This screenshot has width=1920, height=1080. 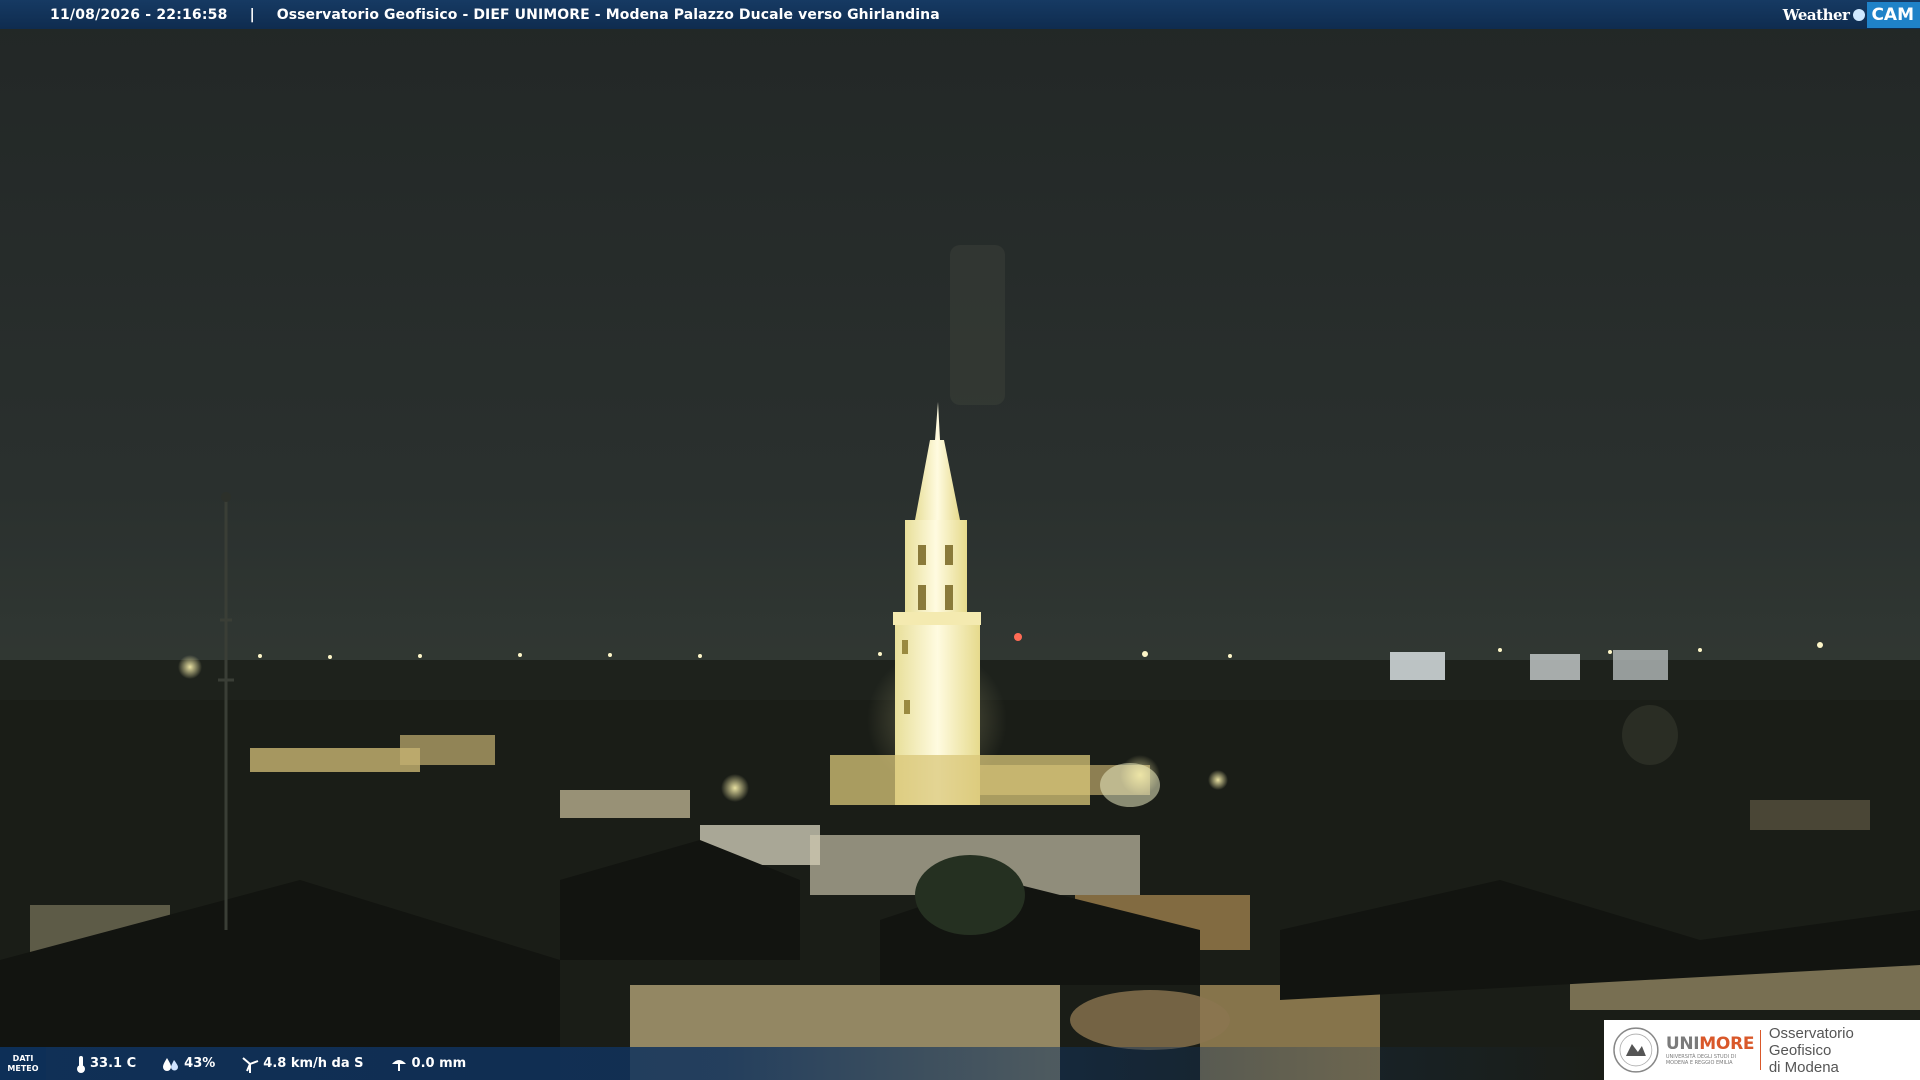 I want to click on observatory-line2: di Modena, so click(x=1803, y=1067).